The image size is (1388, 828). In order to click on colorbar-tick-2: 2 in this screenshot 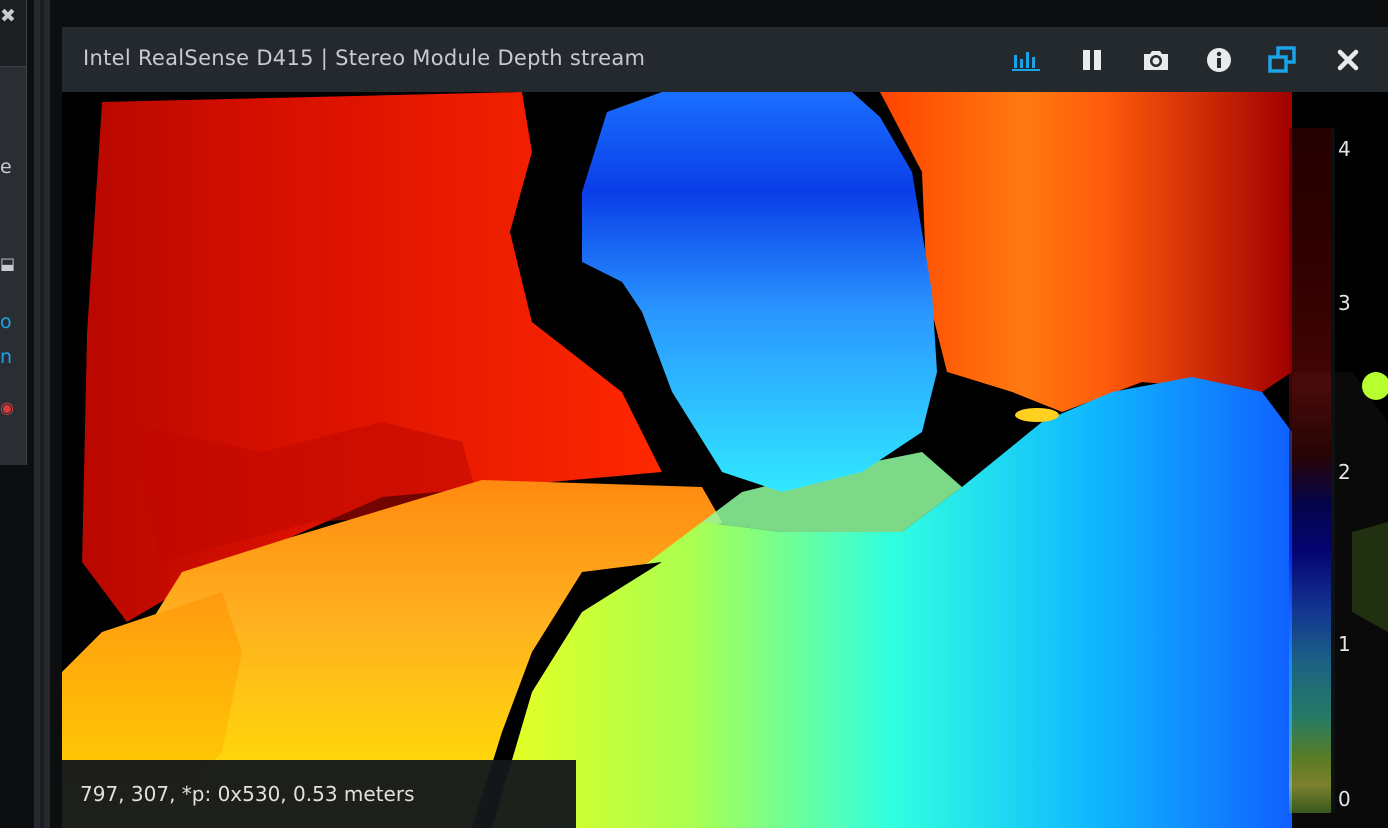, I will do `click(1344, 472)`.